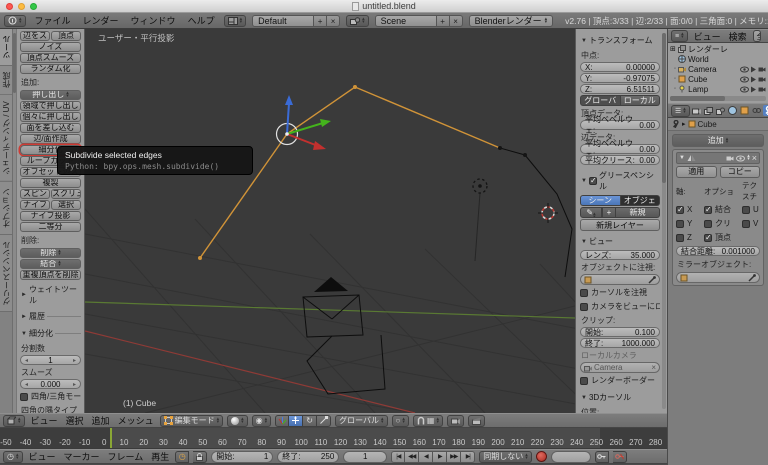 This screenshot has height=465, width=768. What do you see at coordinates (427, 420) in the screenshot?
I see `snap-dropdown: ▦ ▴ ▾` at bounding box center [427, 420].